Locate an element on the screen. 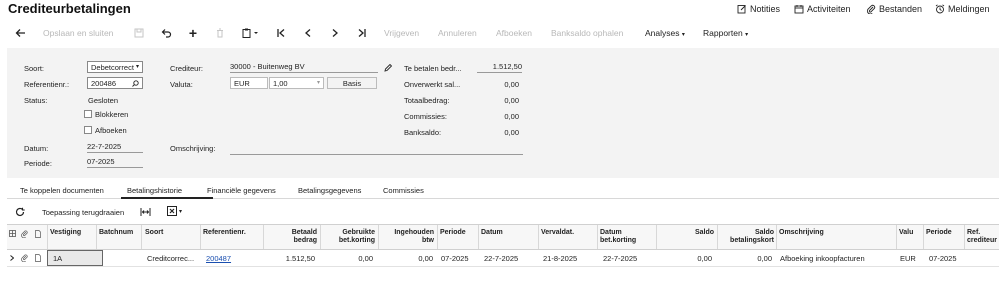  col-currency: Valu is located at coordinates (906, 233).